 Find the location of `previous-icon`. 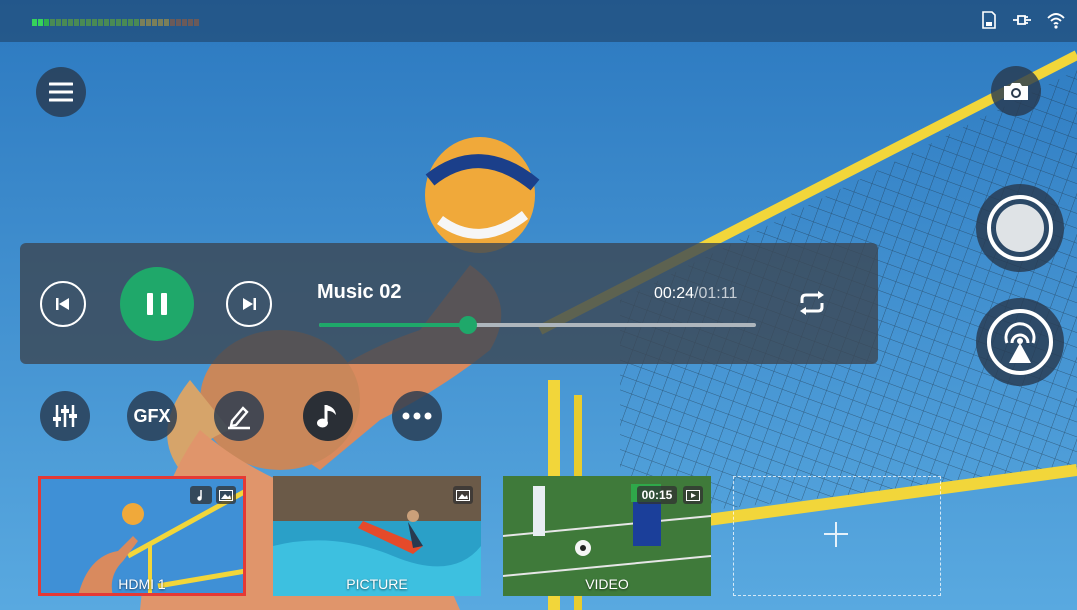

previous-icon is located at coordinates (62, 304).